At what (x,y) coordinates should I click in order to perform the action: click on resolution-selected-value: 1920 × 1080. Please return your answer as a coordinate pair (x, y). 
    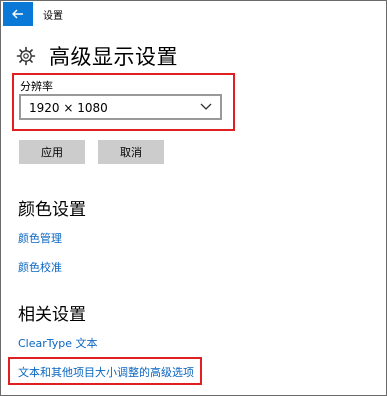
    Looking at the image, I should click on (68, 108).